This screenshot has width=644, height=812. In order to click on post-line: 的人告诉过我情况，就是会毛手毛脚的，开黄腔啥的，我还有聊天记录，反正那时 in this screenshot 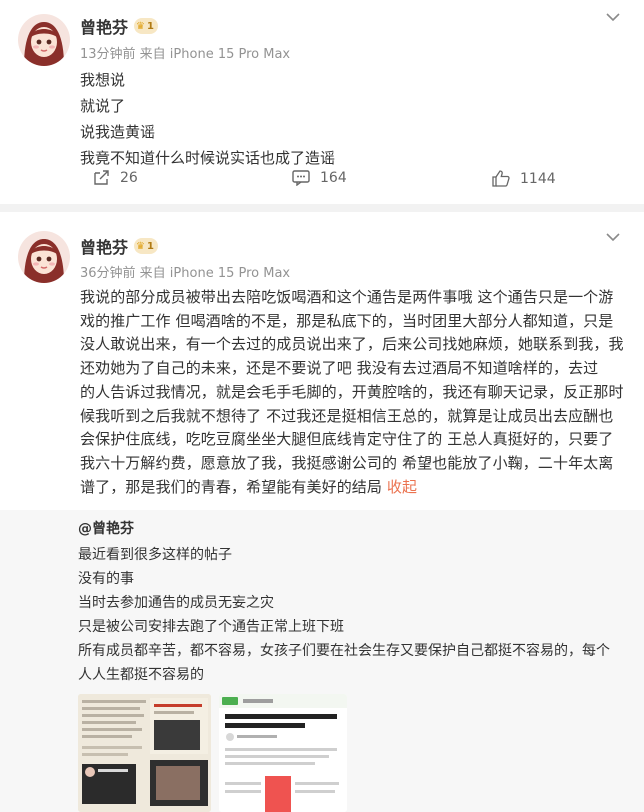, I will do `click(352, 391)`.